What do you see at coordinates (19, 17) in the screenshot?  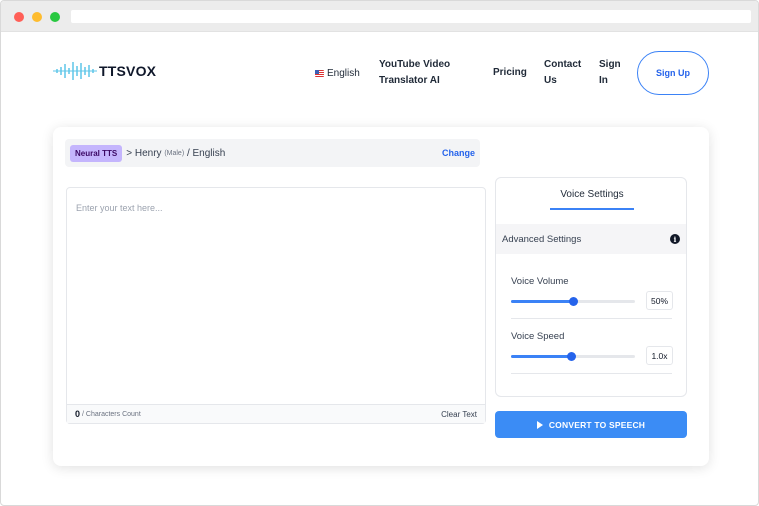 I see `close-window-button` at bounding box center [19, 17].